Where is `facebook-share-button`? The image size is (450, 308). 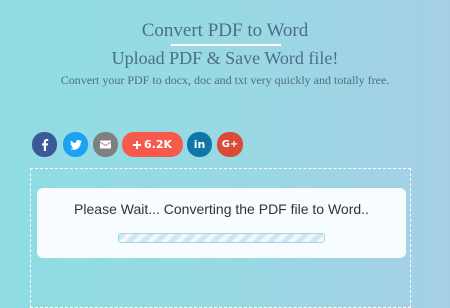 facebook-share-button is located at coordinates (44, 144).